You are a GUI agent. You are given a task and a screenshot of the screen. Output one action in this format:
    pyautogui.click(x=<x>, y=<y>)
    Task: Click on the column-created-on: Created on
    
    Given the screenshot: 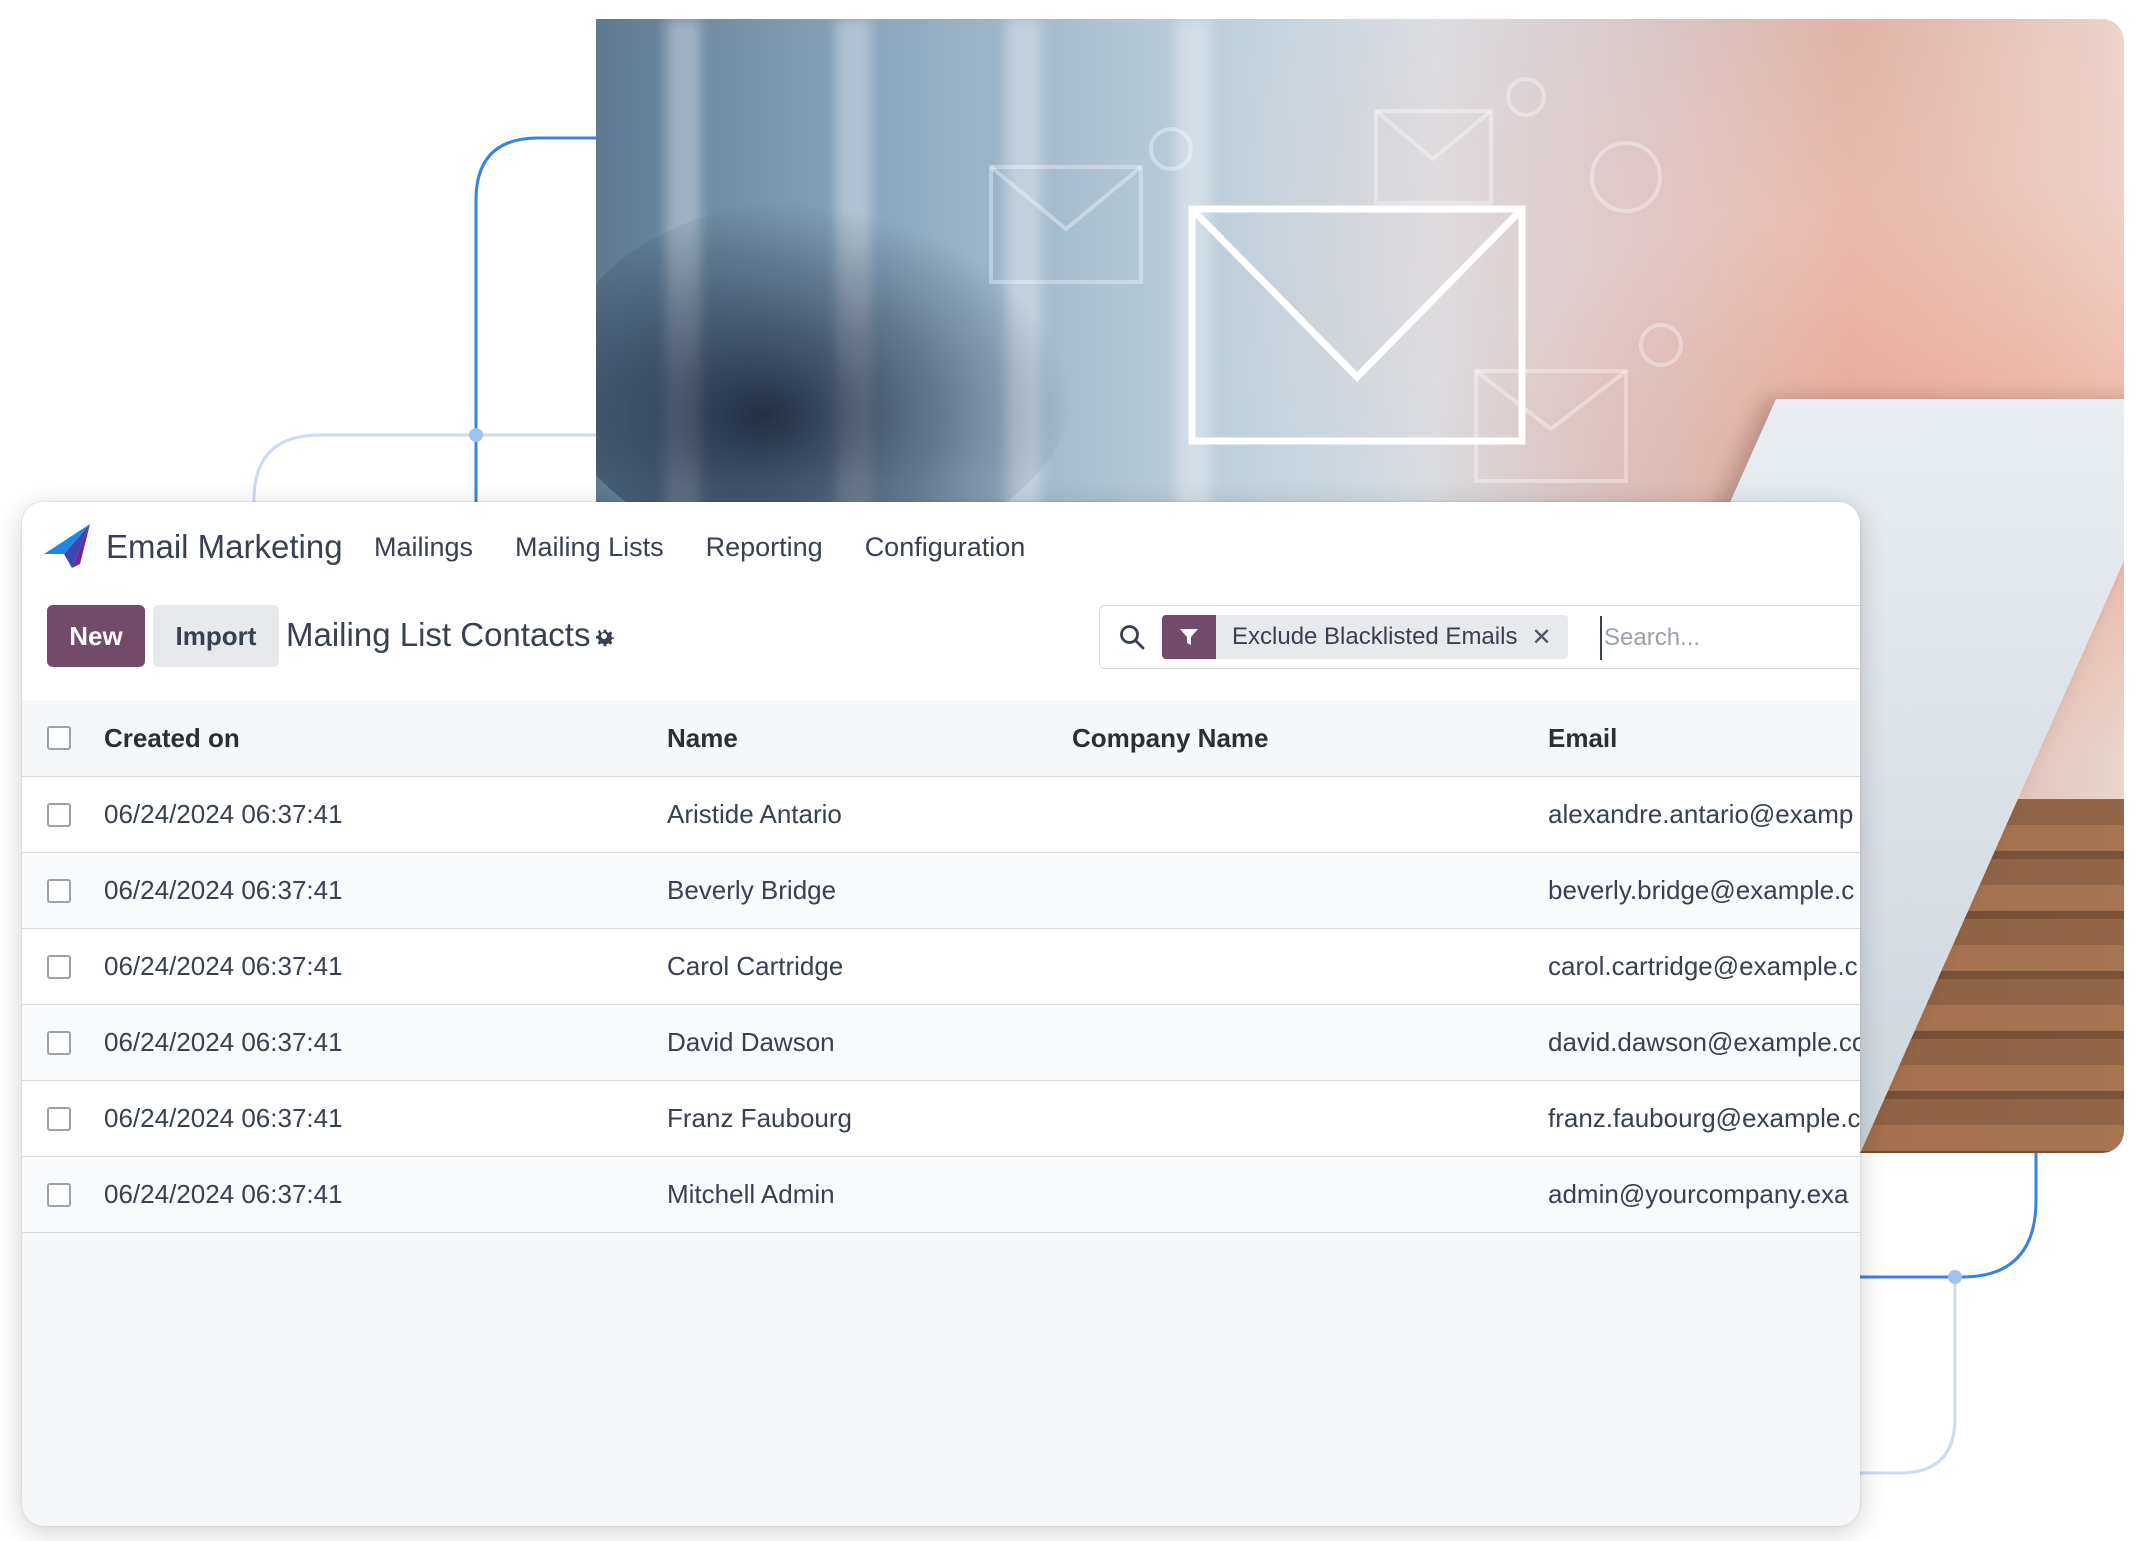 What is the action you would take?
    pyautogui.click(x=172, y=738)
    